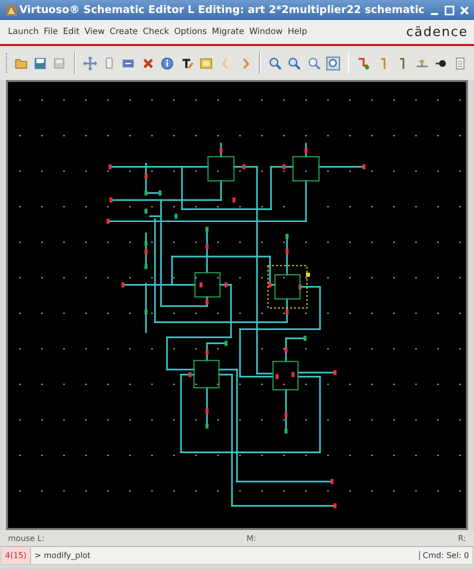 Image resolution: width=474 pixels, height=569 pixels. Describe the element at coordinates (298, 32) in the screenshot. I see `menu-item: Help` at that location.